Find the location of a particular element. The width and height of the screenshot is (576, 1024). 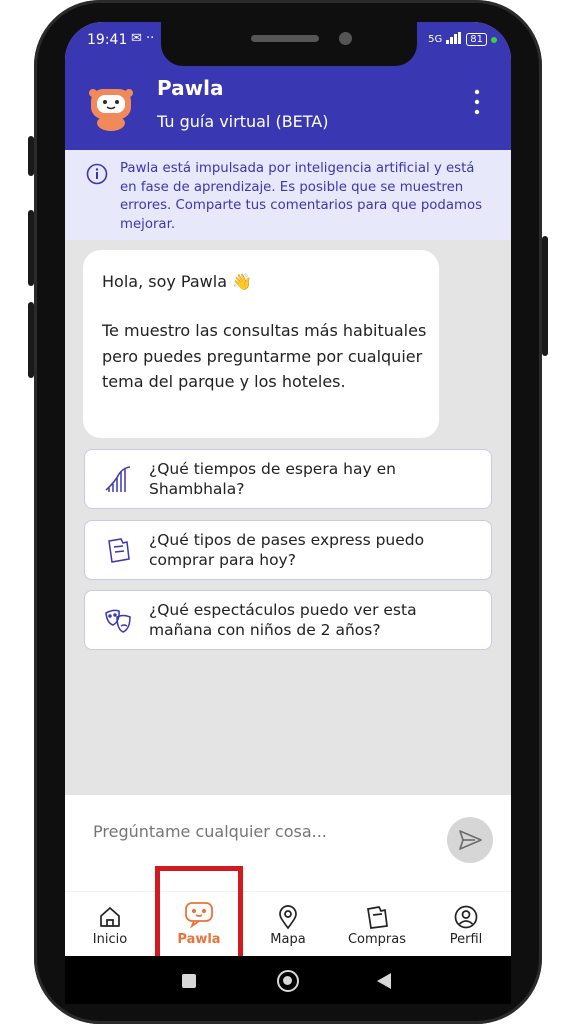

network-label: 5G is located at coordinates (435, 39).